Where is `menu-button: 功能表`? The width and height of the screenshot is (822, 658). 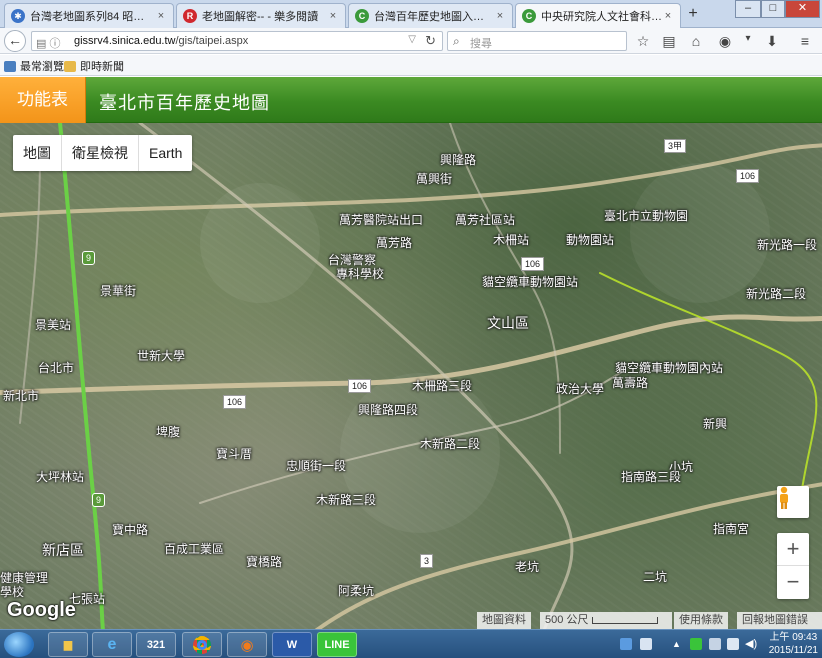
menu-button: 功能表 is located at coordinates (43, 100).